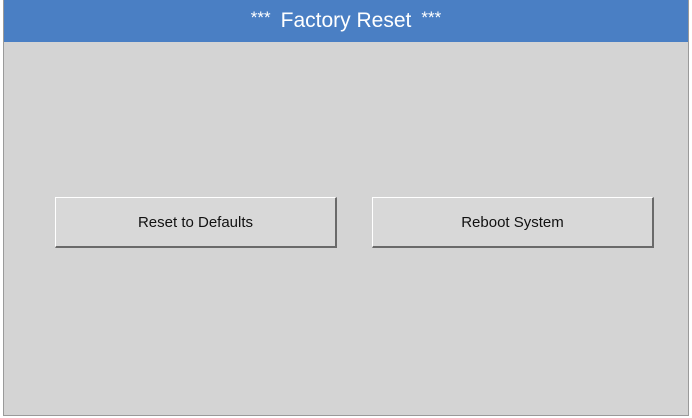 The height and width of the screenshot is (418, 692). I want to click on reboot-system-button: Reboot System, so click(513, 222).